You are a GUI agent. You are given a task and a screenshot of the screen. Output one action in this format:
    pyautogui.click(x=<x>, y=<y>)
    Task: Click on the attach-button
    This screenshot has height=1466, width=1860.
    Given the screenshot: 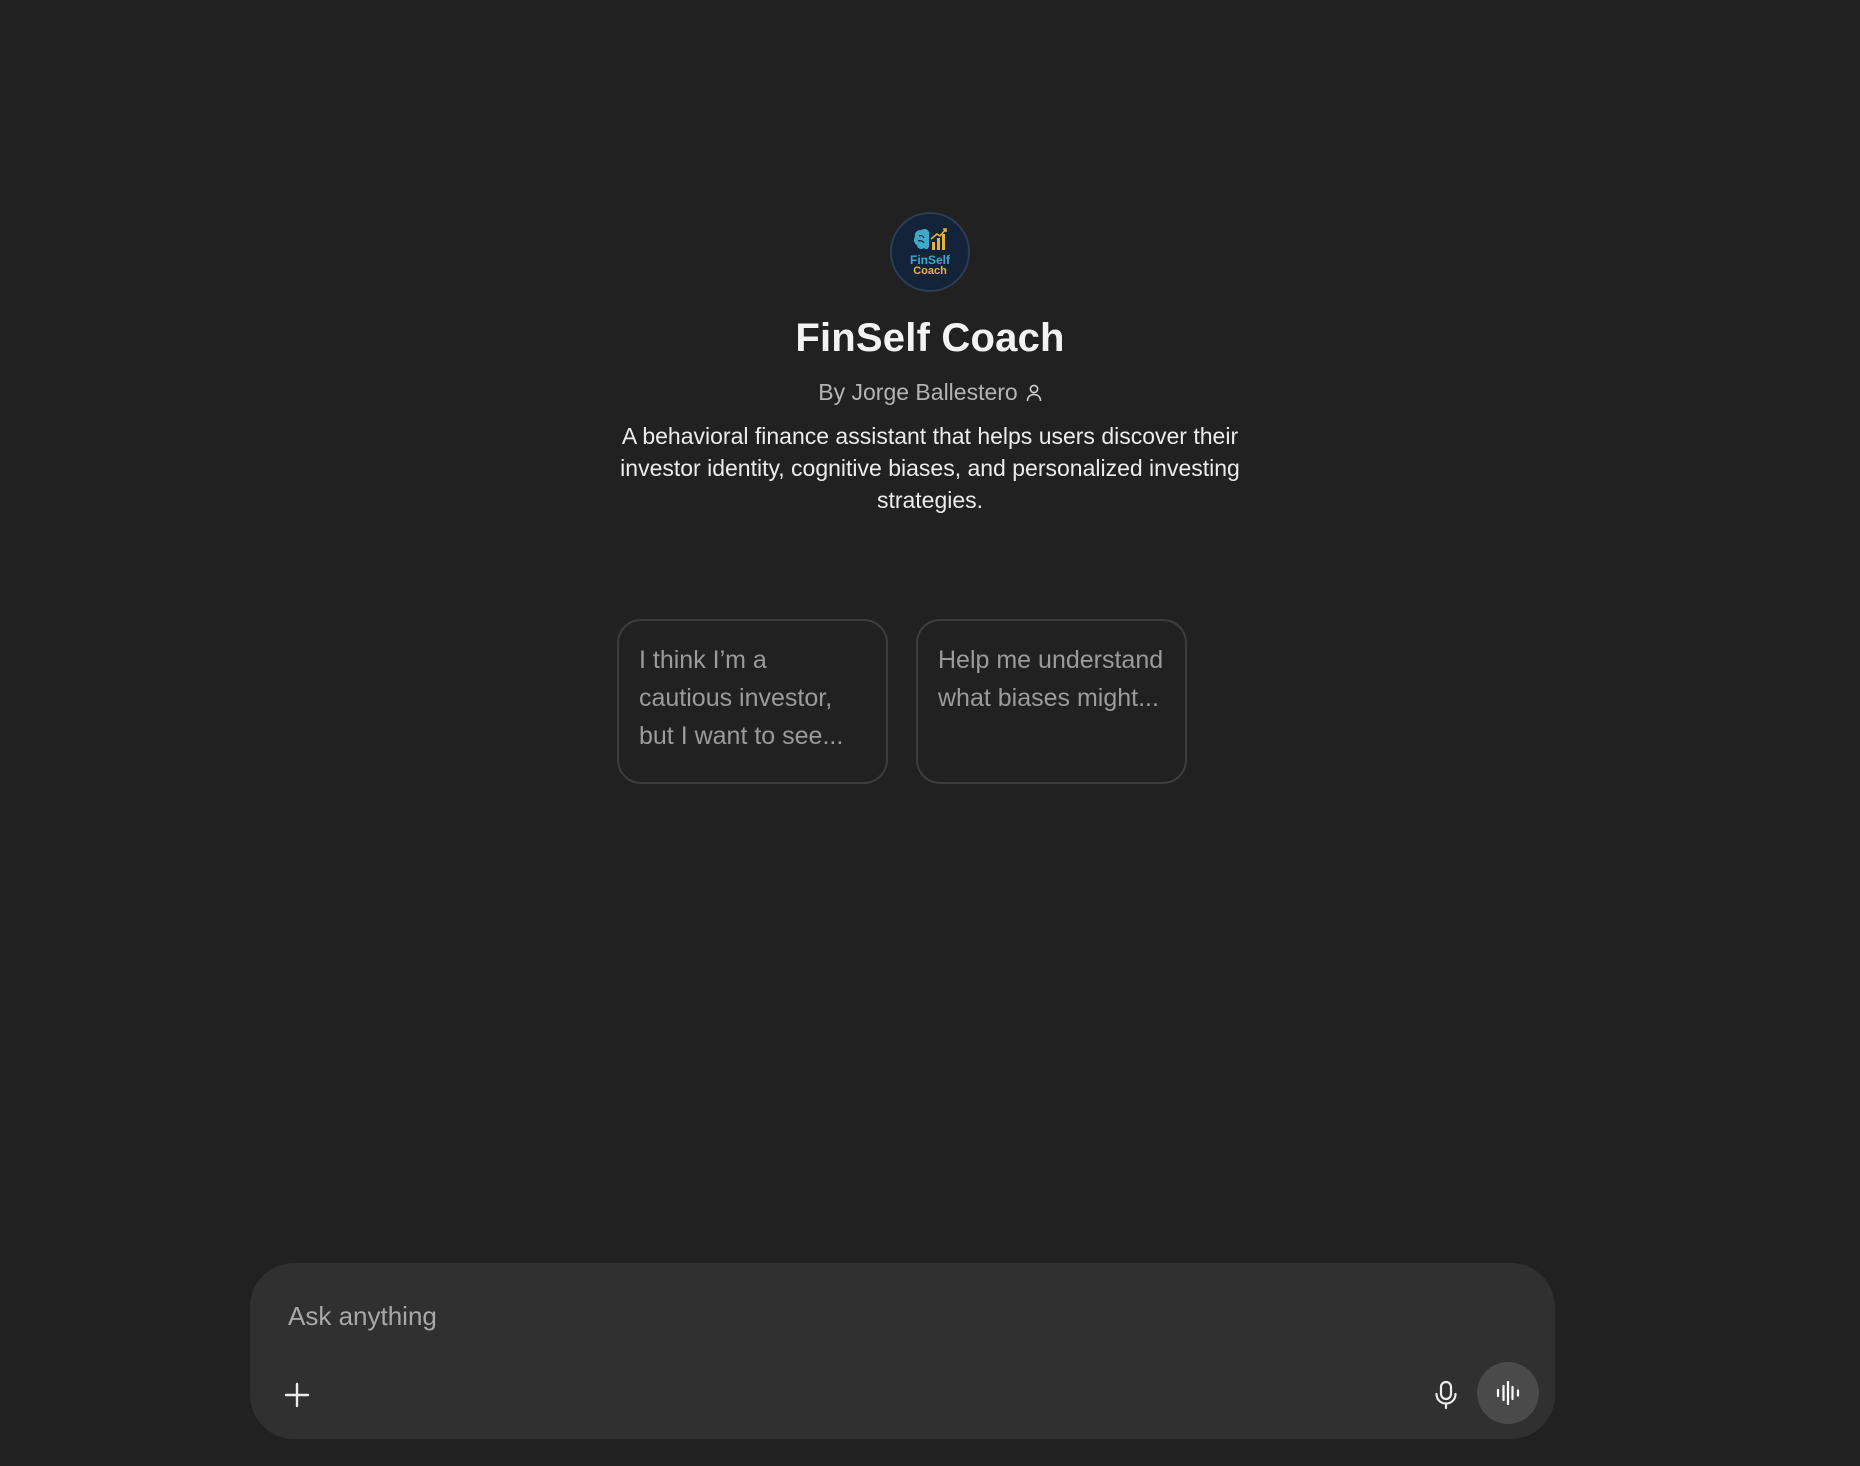 What is the action you would take?
    pyautogui.click(x=297, y=1395)
    